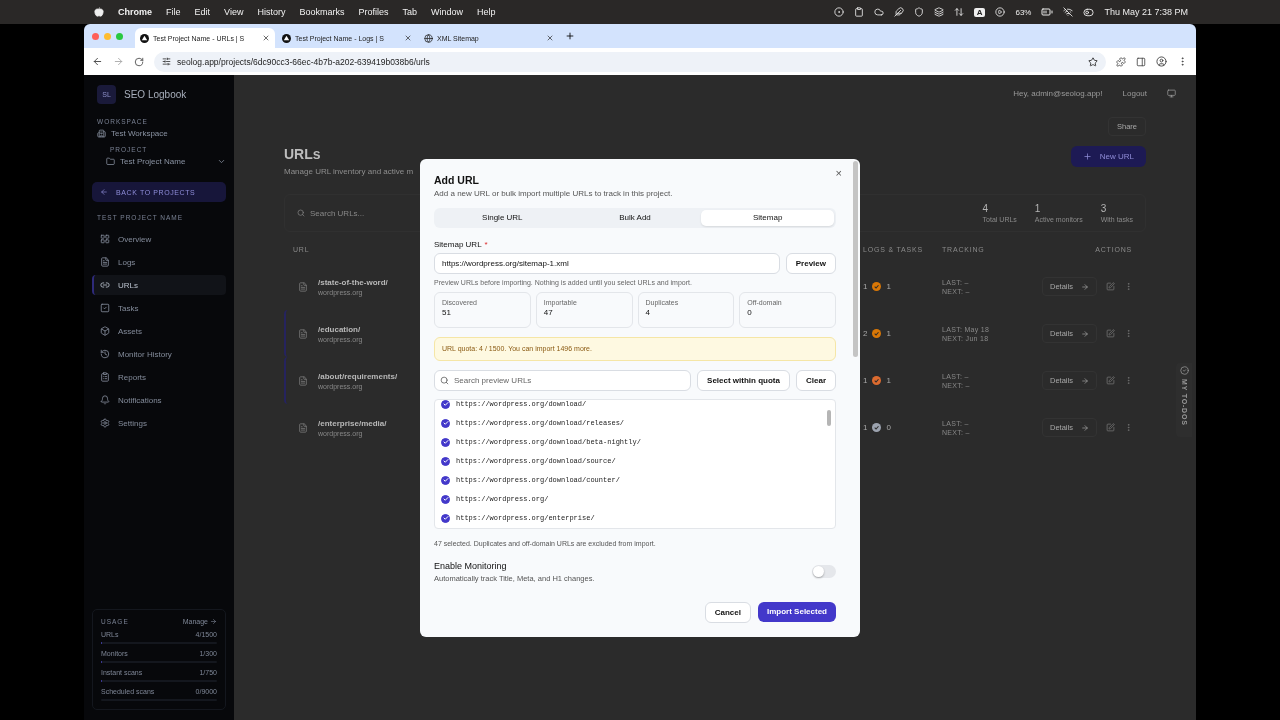 This screenshot has height=720, width=1280. Describe the element at coordinates (743, 380) in the screenshot. I see `select-within-quota-button: Select within quota` at that location.